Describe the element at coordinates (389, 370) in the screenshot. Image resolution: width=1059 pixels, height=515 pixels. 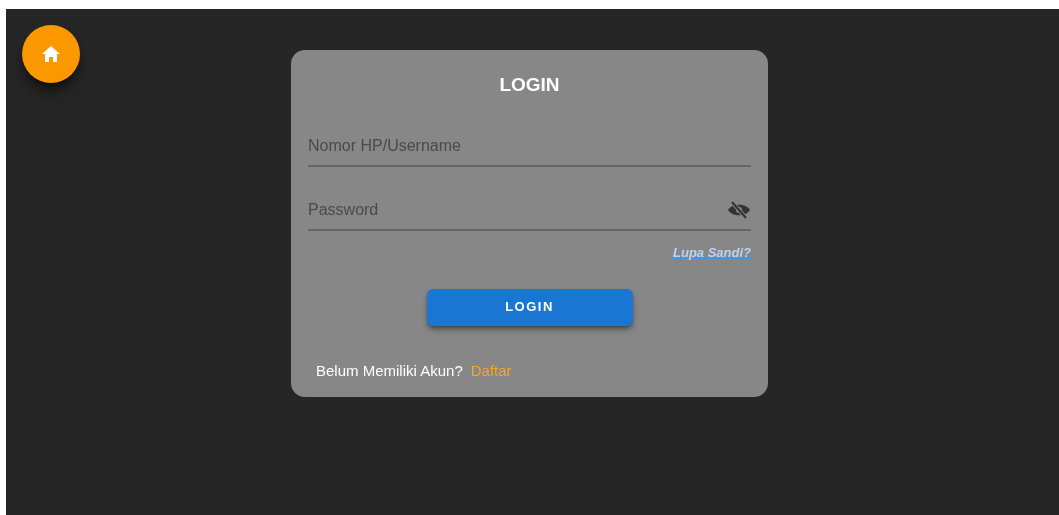
I see `signup-prompt-text: Belum Memiliki Akun?` at that location.